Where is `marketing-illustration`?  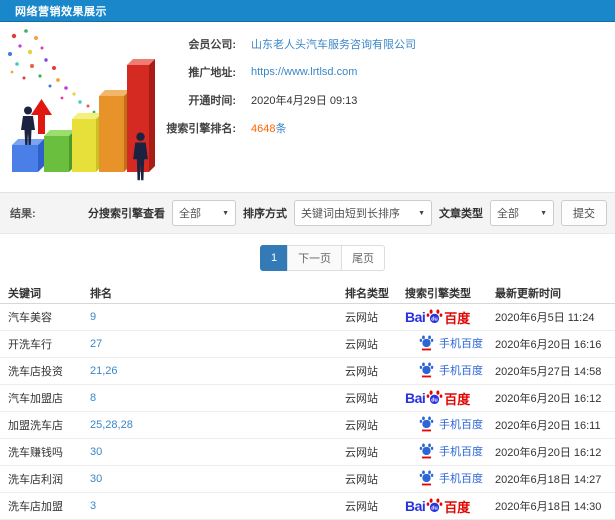
marketing-illustration is located at coordinates (82, 103).